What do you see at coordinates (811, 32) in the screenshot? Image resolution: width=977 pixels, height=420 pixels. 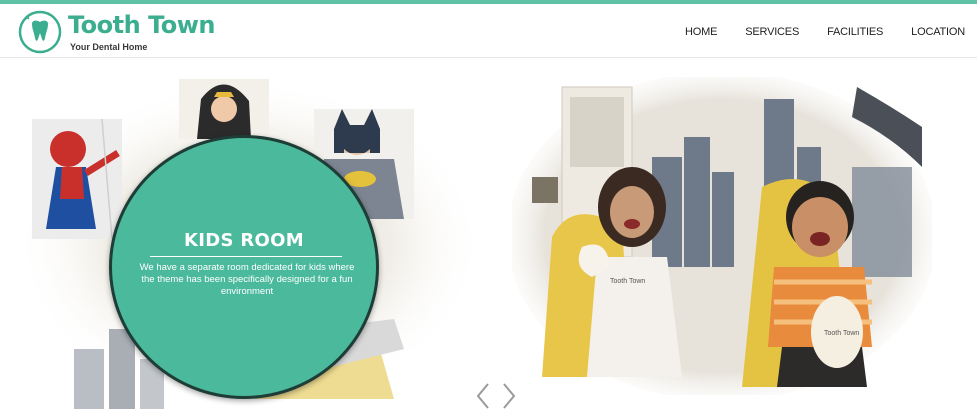 I see `main-nav: HOME SERVICES FACILITIES LOCATION` at bounding box center [811, 32].